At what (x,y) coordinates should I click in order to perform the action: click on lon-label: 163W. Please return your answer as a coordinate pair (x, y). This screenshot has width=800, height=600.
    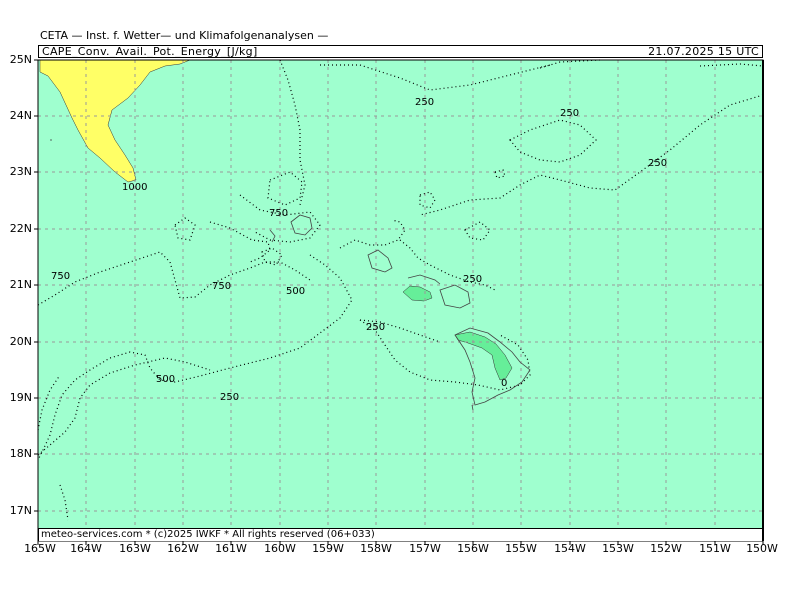
    Looking at the image, I should click on (135, 548).